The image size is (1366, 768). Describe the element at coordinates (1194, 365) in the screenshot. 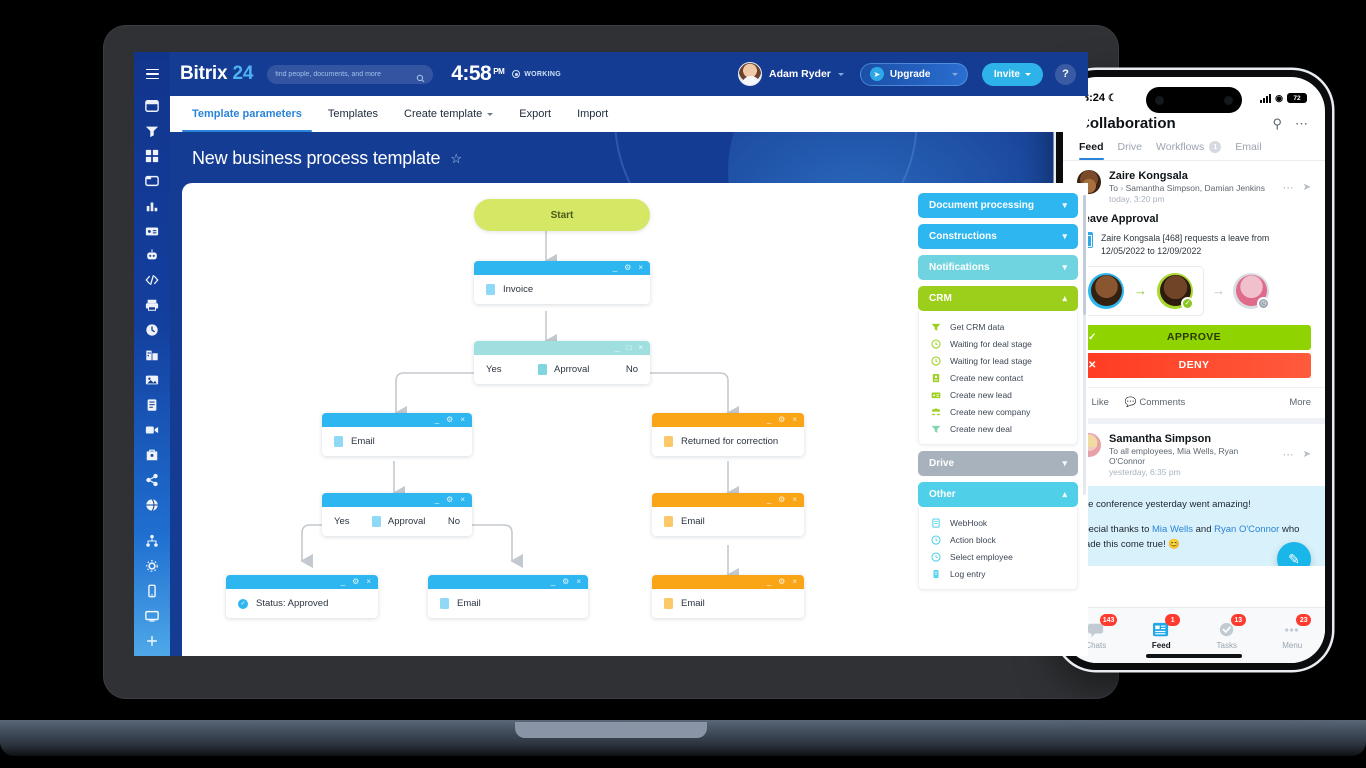

I see `deny-button: ✕ DENY` at that location.